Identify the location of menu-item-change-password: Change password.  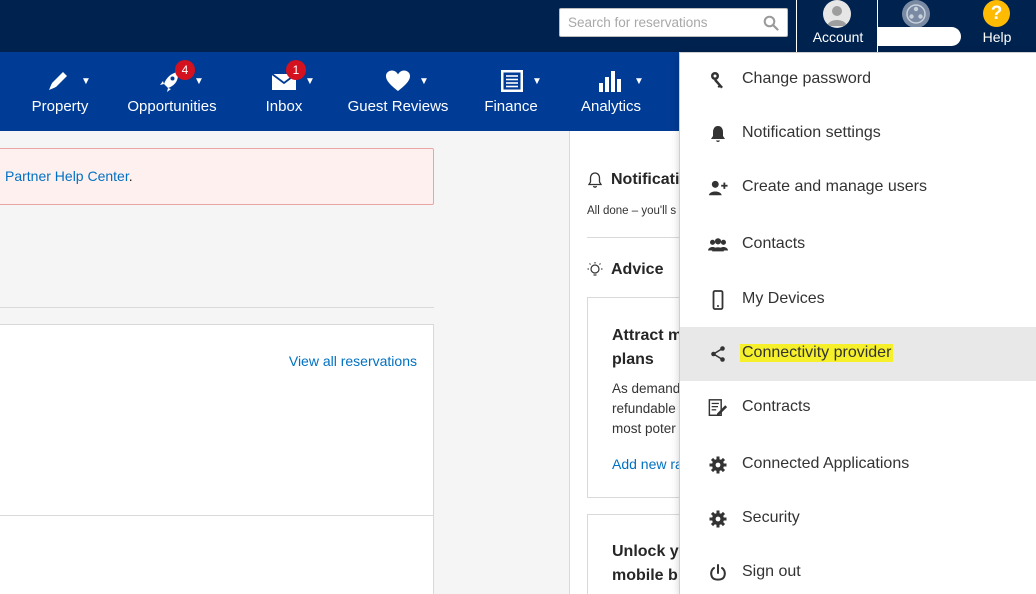
(858, 80).